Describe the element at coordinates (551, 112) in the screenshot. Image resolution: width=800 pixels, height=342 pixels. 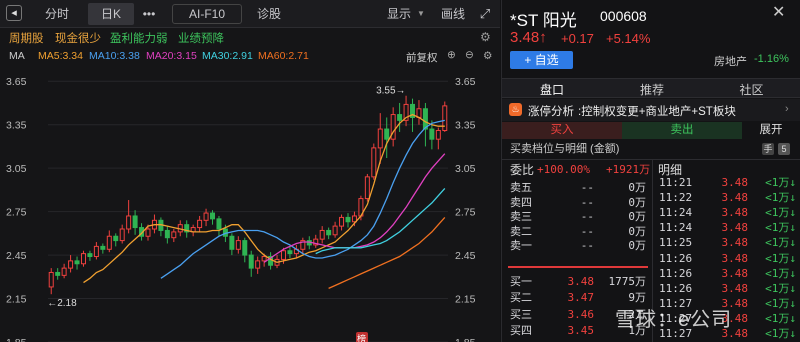
I see `news-label: 涨停分析` at that location.